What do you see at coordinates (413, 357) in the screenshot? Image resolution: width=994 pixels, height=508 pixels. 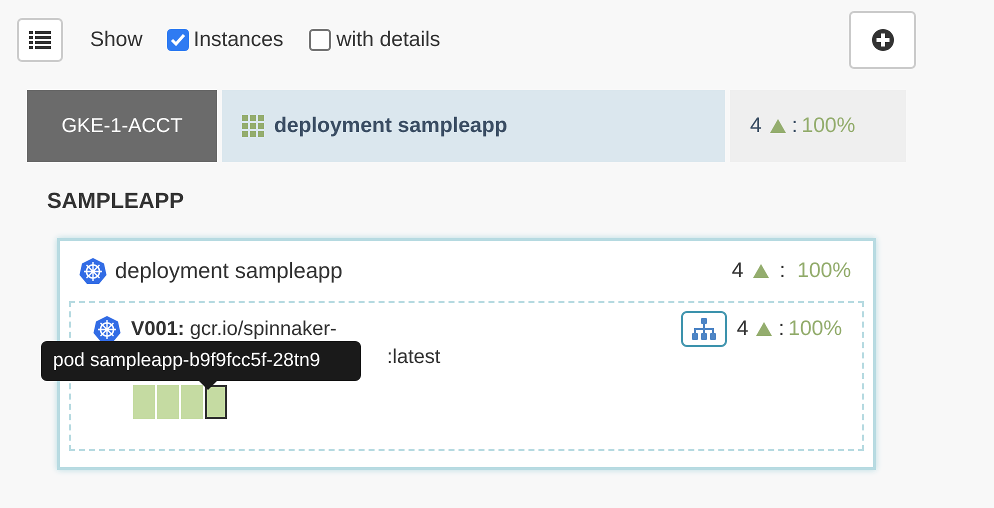 I see `server-group-name: :latest` at bounding box center [413, 357].